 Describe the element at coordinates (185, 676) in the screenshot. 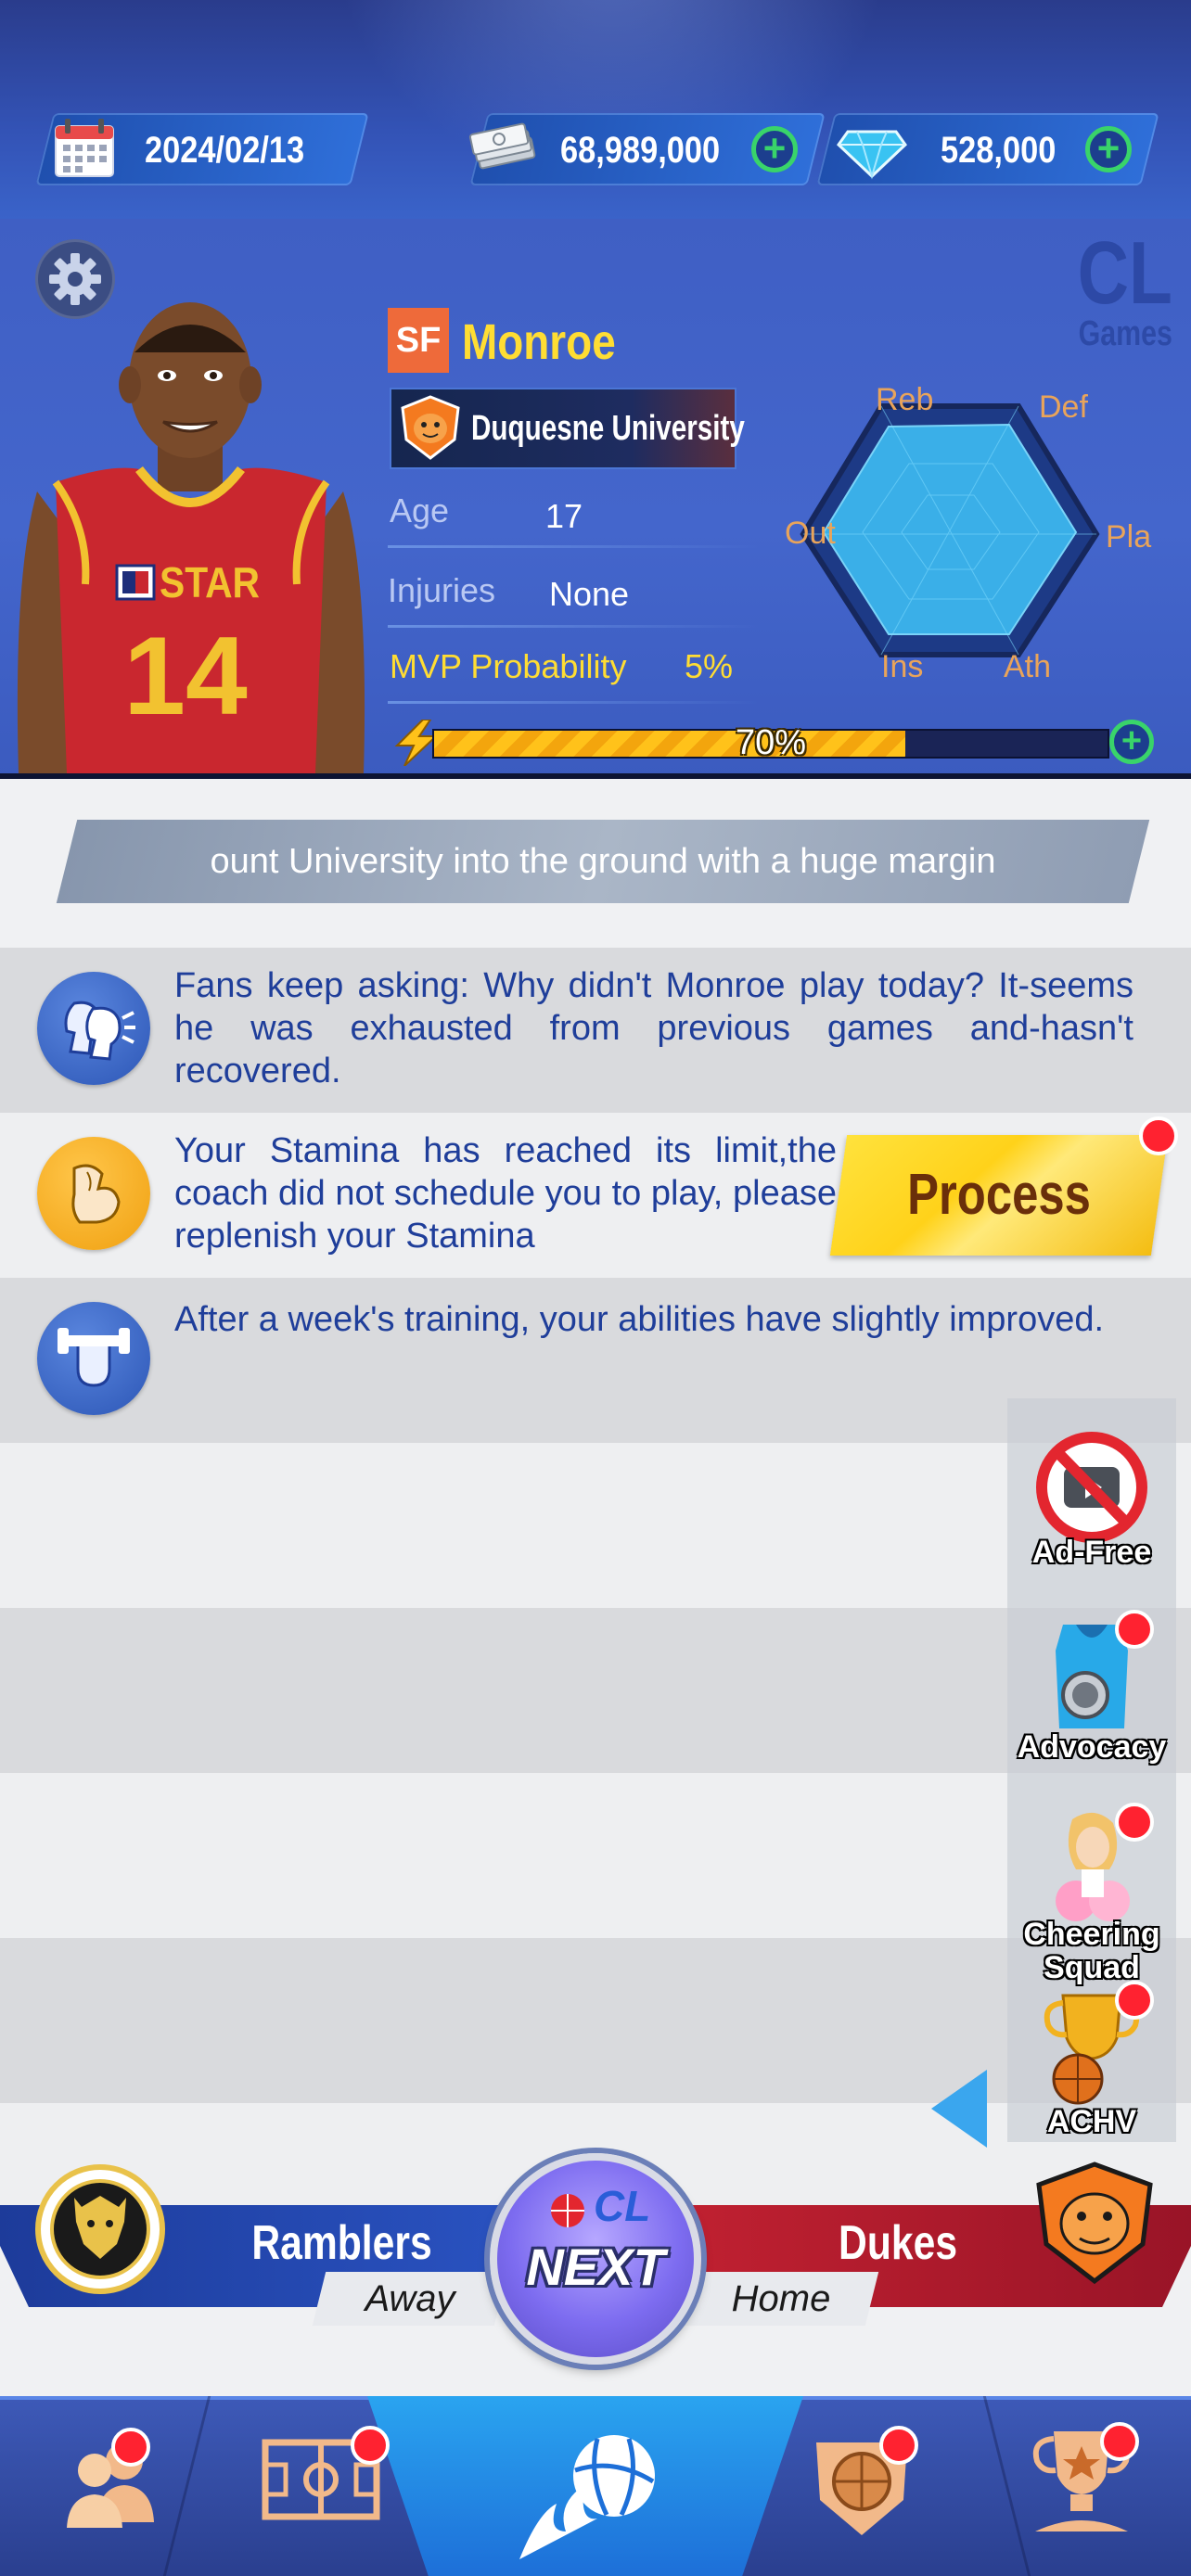

I see `jersey-number: 14` at that location.